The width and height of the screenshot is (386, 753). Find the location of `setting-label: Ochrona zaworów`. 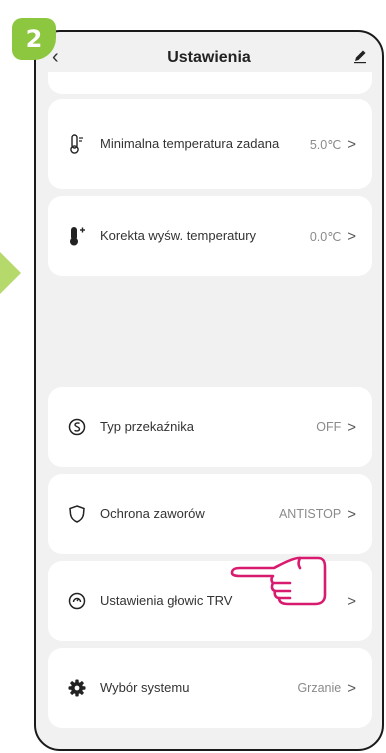

setting-label: Ochrona zaworów is located at coordinates (152, 513).